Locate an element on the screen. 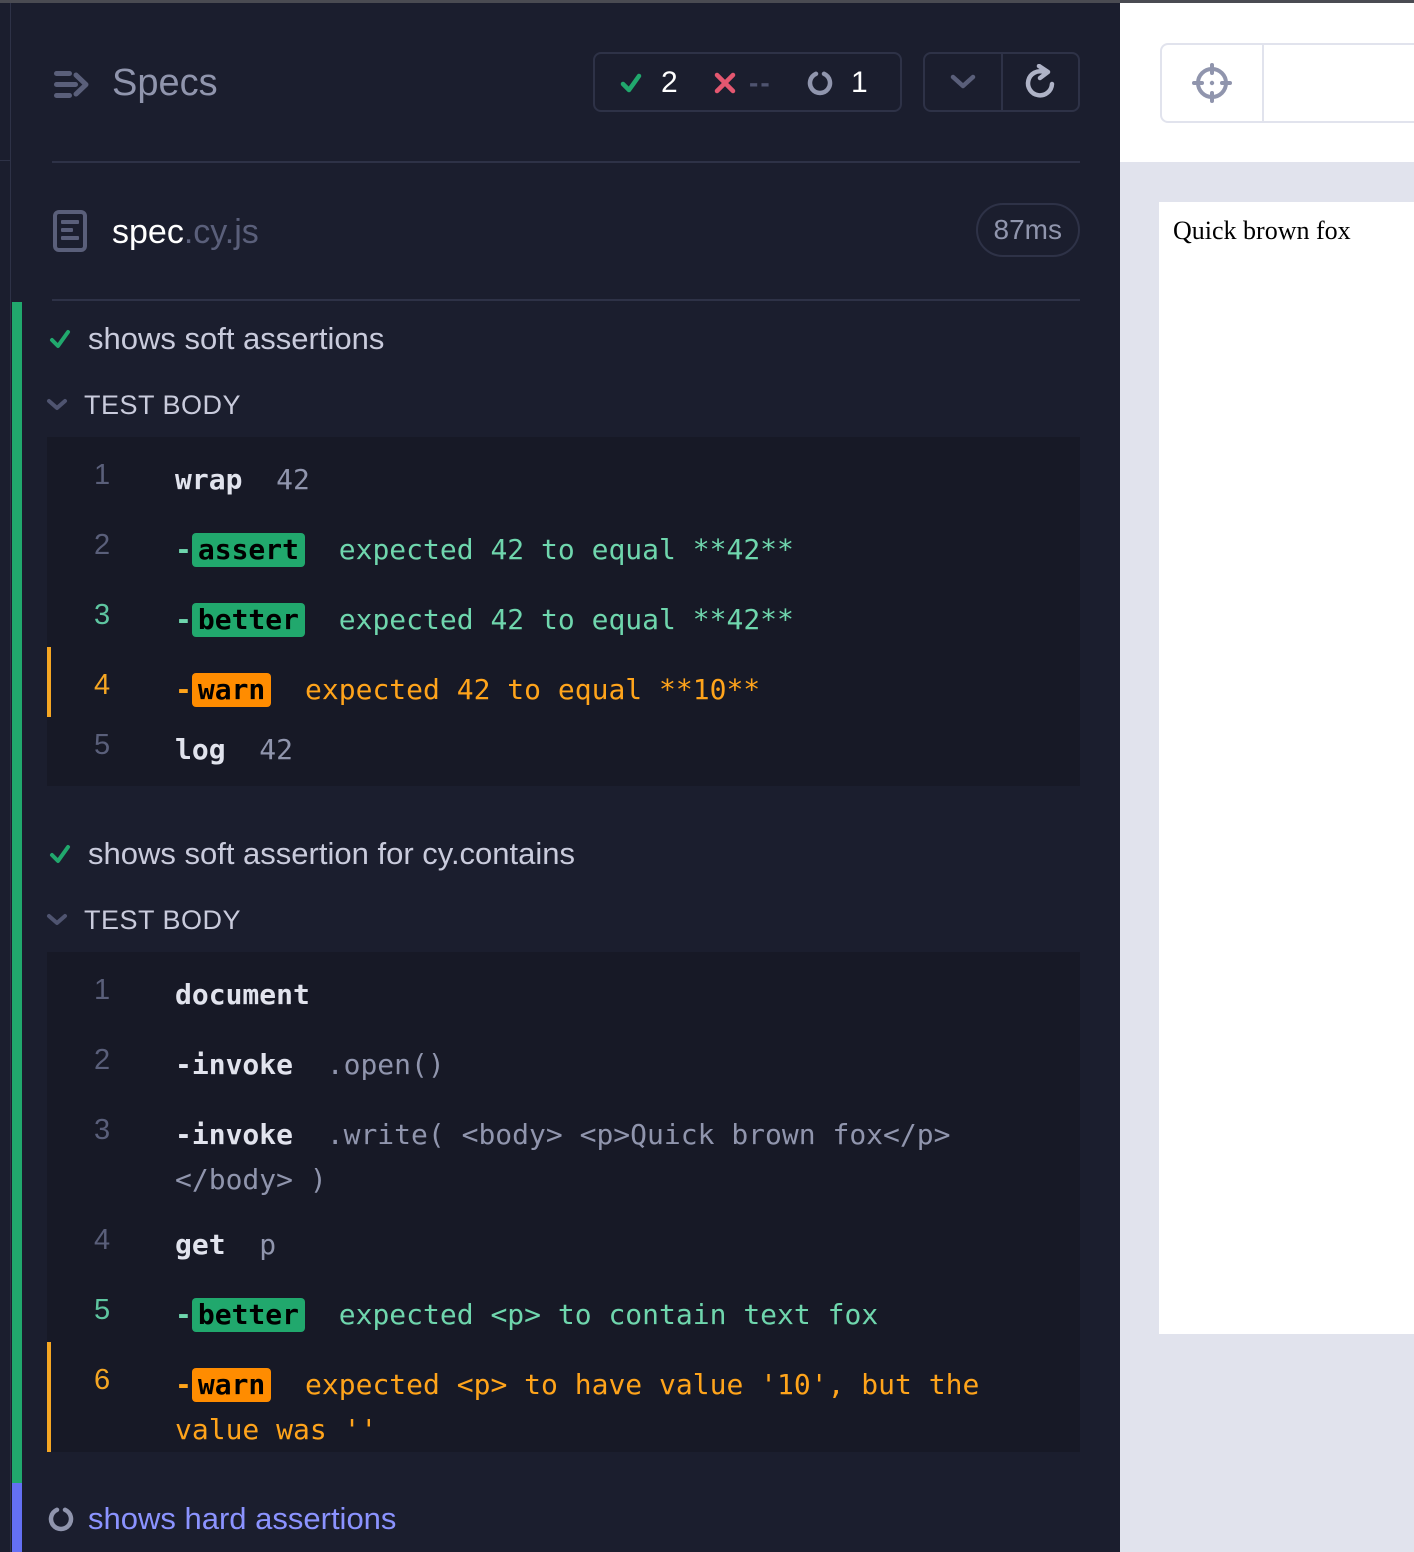  spec-divider is located at coordinates (566, 300).